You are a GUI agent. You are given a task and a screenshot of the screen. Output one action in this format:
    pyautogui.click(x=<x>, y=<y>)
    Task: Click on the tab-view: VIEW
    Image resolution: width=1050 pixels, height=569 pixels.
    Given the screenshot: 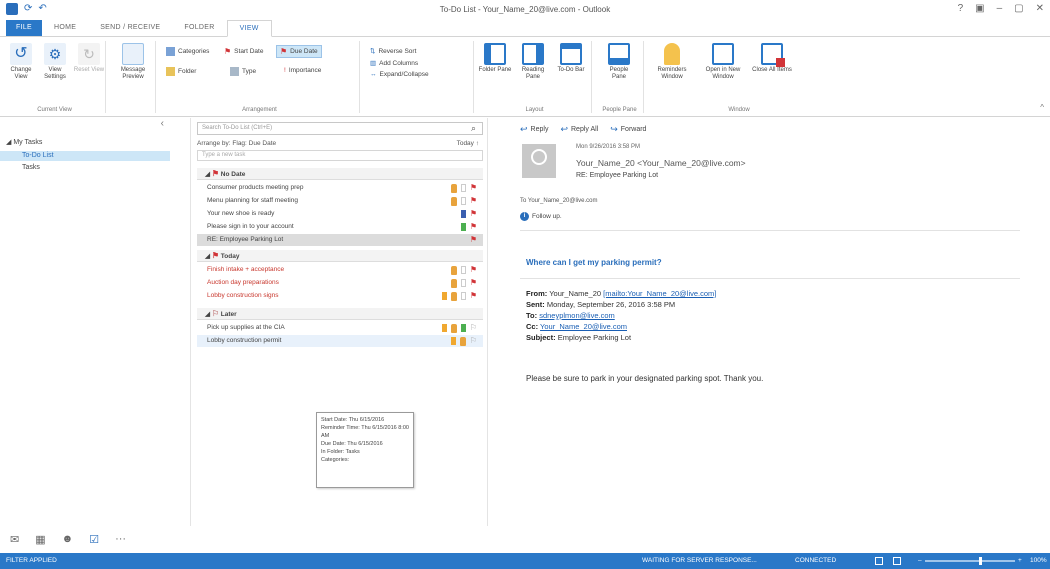 What is the action you would take?
    pyautogui.click(x=249, y=28)
    